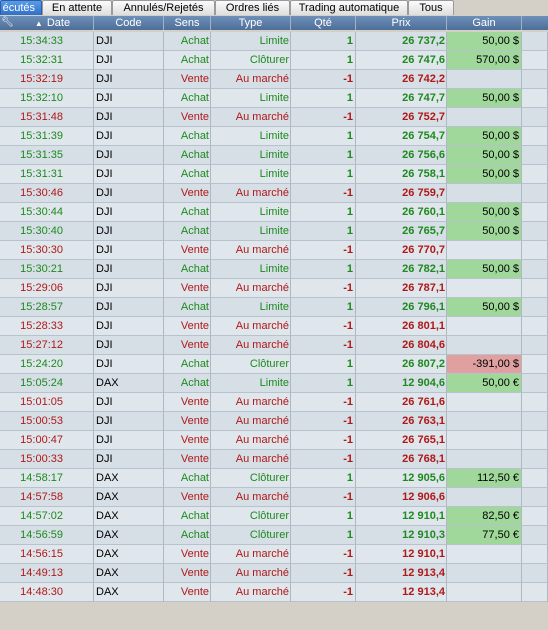 The image size is (548, 630). What do you see at coordinates (401, 402) in the screenshot?
I see `order-prix: 26 761,6` at bounding box center [401, 402].